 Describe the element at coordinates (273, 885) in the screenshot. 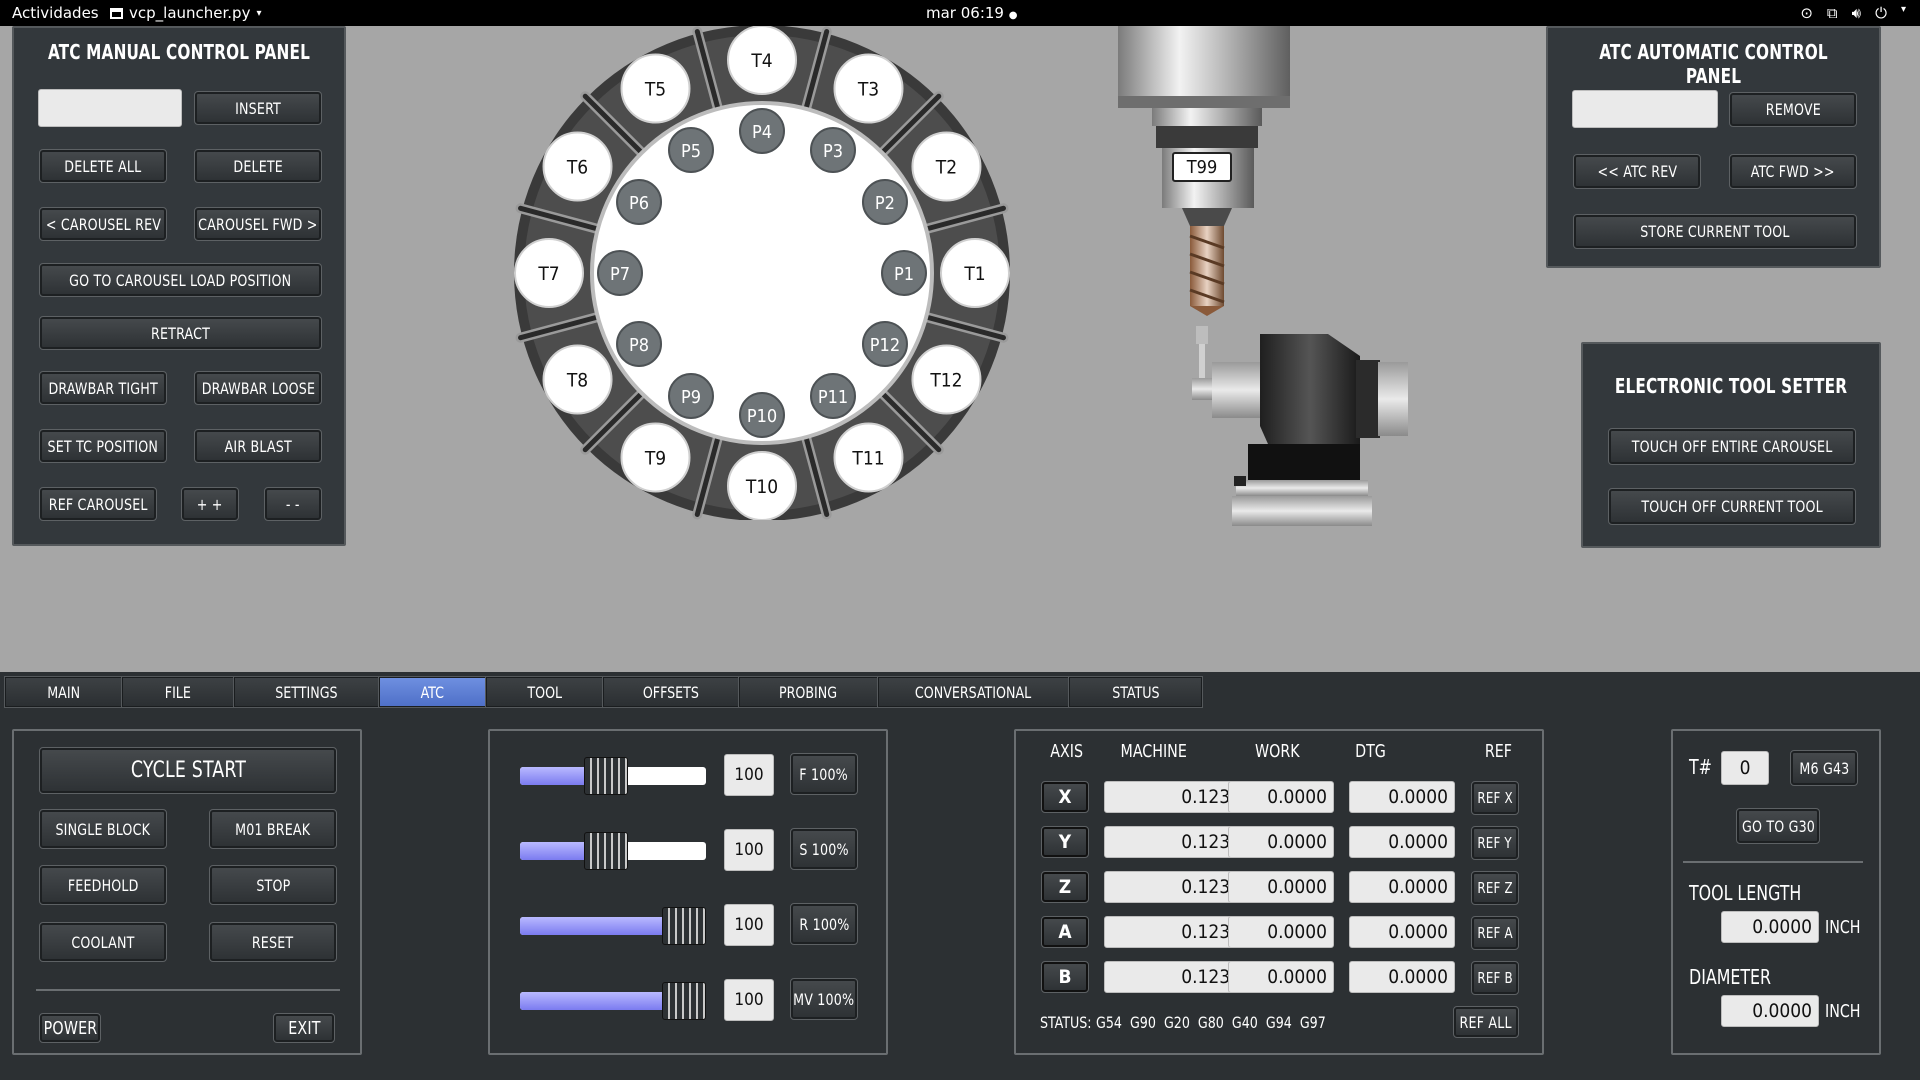

I see `stop-button: STOP` at that location.